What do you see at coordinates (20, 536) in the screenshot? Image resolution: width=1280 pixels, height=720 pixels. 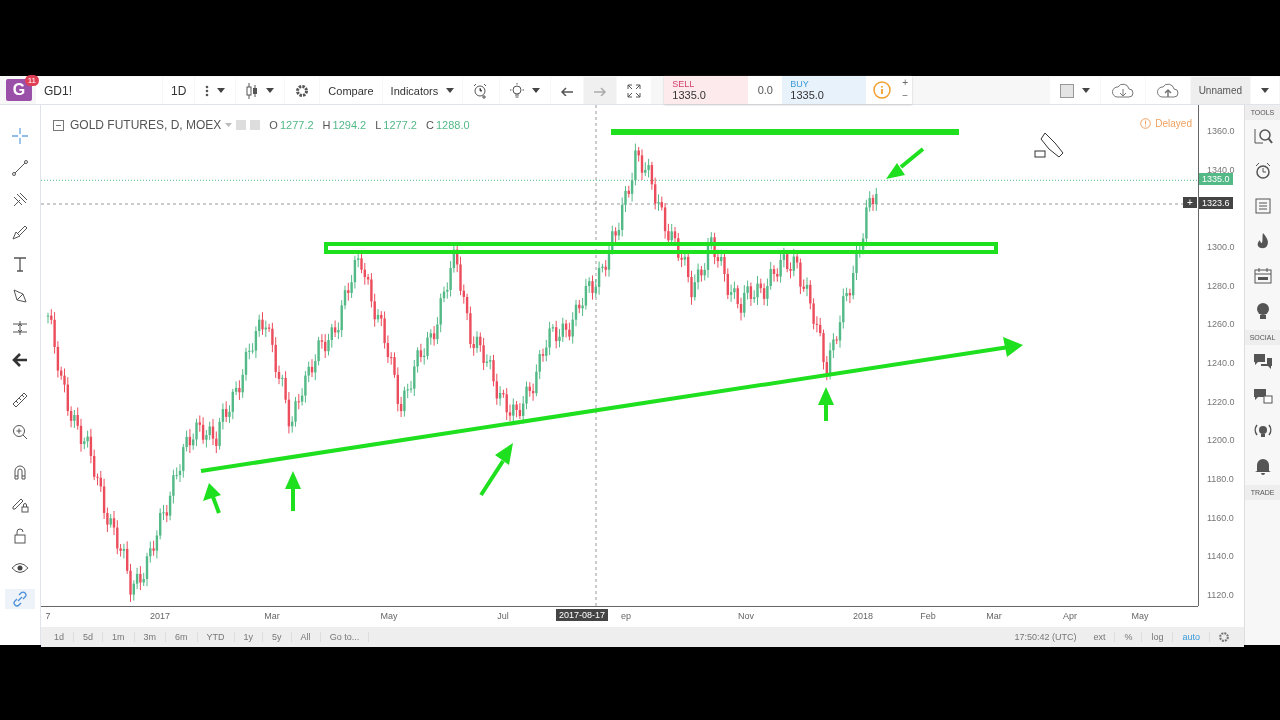 I see `lock-icon` at bounding box center [20, 536].